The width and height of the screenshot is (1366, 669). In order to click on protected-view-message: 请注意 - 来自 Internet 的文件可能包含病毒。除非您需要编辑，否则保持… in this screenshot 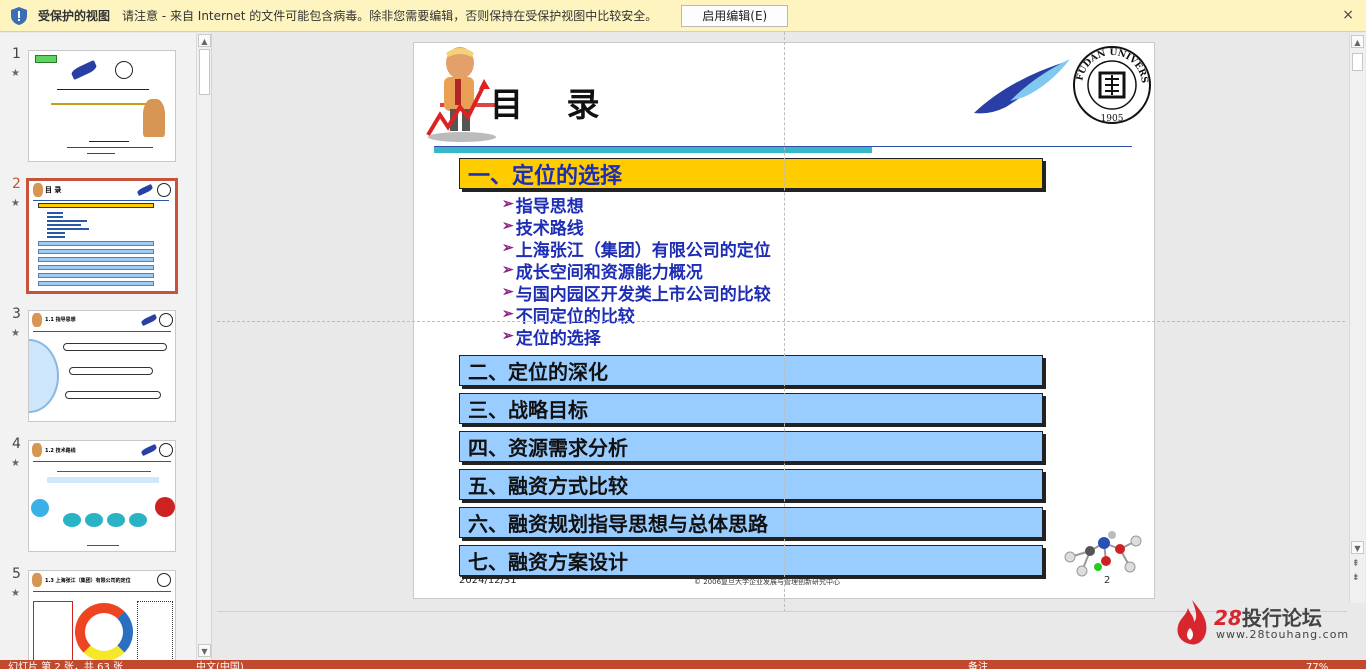, I will do `click(390, 16)`.